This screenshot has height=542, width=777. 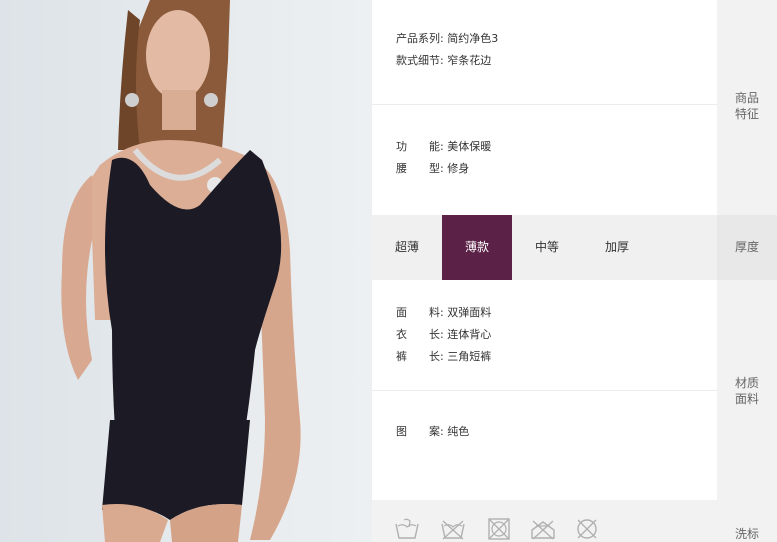 What do you see at coordinates (458, 168) in the screenshot?
I see `waist-value: 修身` at bounding box center [458, 168].